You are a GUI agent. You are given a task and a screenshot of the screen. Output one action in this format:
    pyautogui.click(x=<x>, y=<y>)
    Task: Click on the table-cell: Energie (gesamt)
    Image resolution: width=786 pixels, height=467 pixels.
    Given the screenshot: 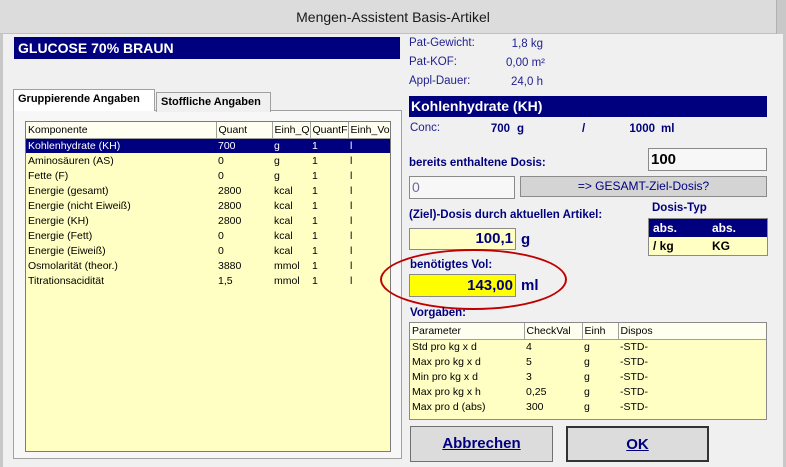 What is the action you would take?
    pyautogui.click(x=68, y=190)
    